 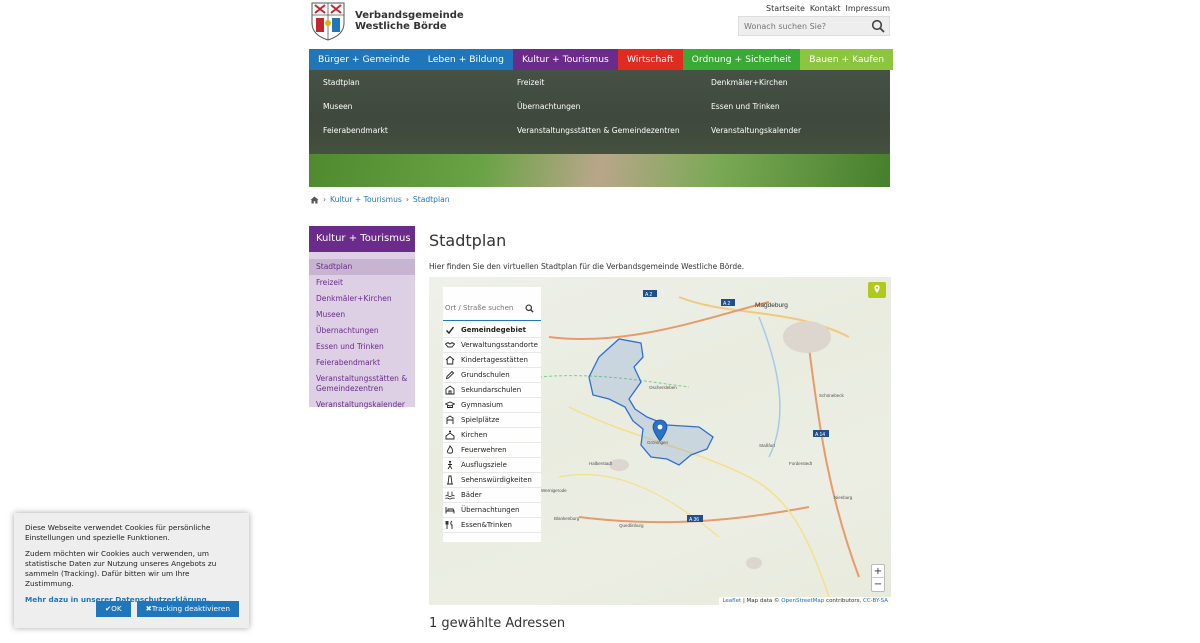 I want to click on startseite-link: Startseite, so click(x=785, y=8).